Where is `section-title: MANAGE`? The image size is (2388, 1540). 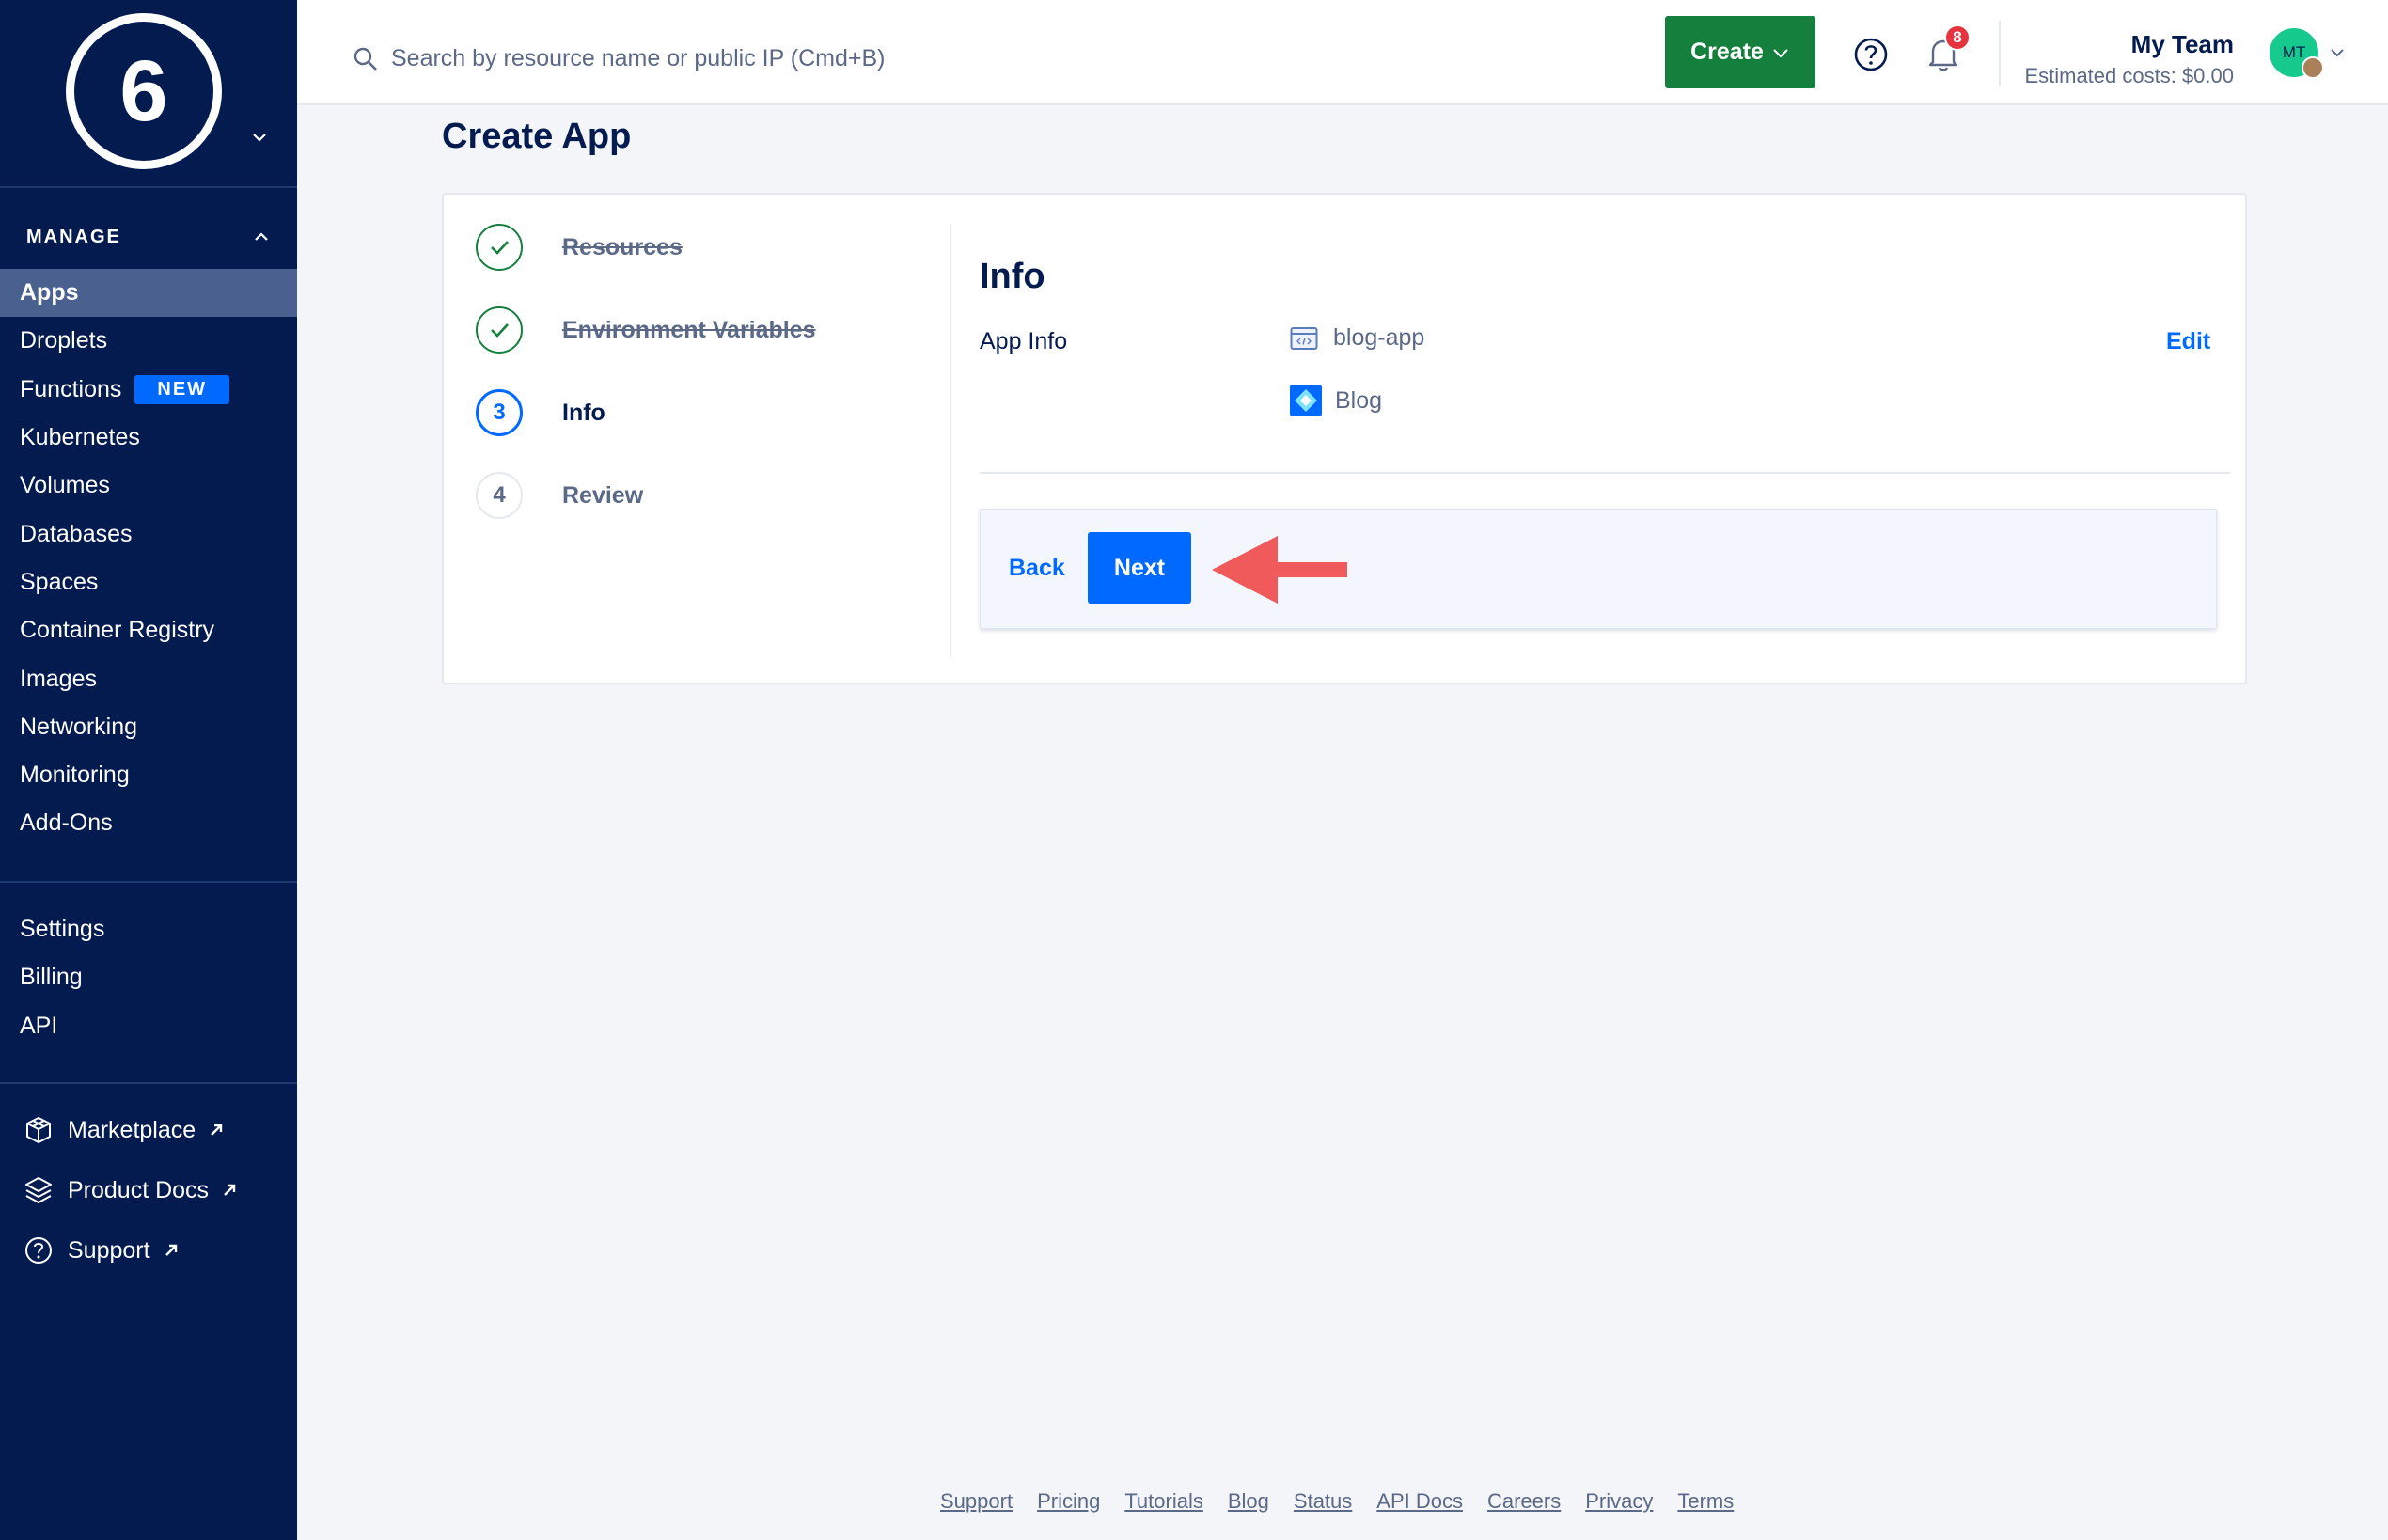 section-title: MANAGE is located at coordinates (73, 236).